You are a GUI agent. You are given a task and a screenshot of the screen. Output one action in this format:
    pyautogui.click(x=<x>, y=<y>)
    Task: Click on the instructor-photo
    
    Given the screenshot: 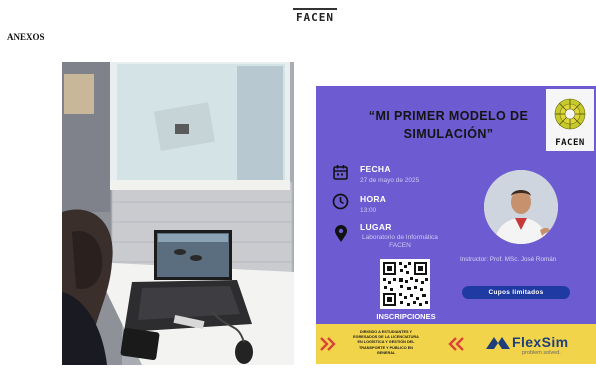 What is the action you would take?
    pyautogui.click(x=521, y=207)
    